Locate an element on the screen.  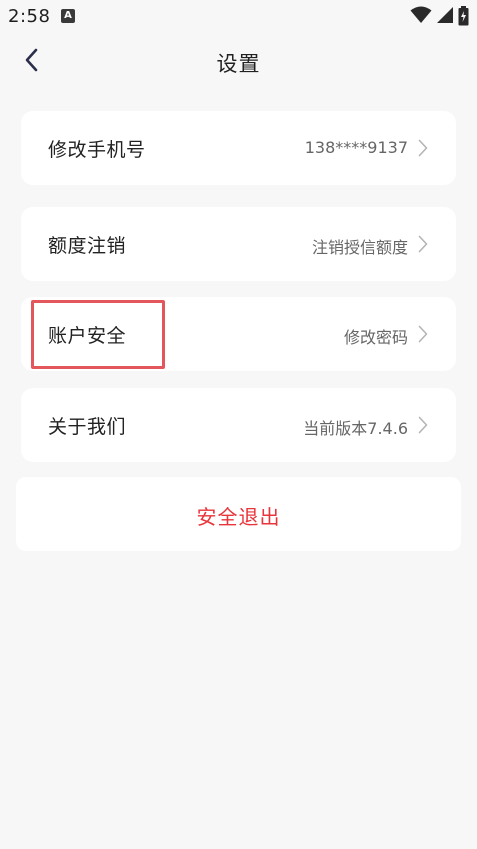
battery-icon is located at coordinates (463, 16).